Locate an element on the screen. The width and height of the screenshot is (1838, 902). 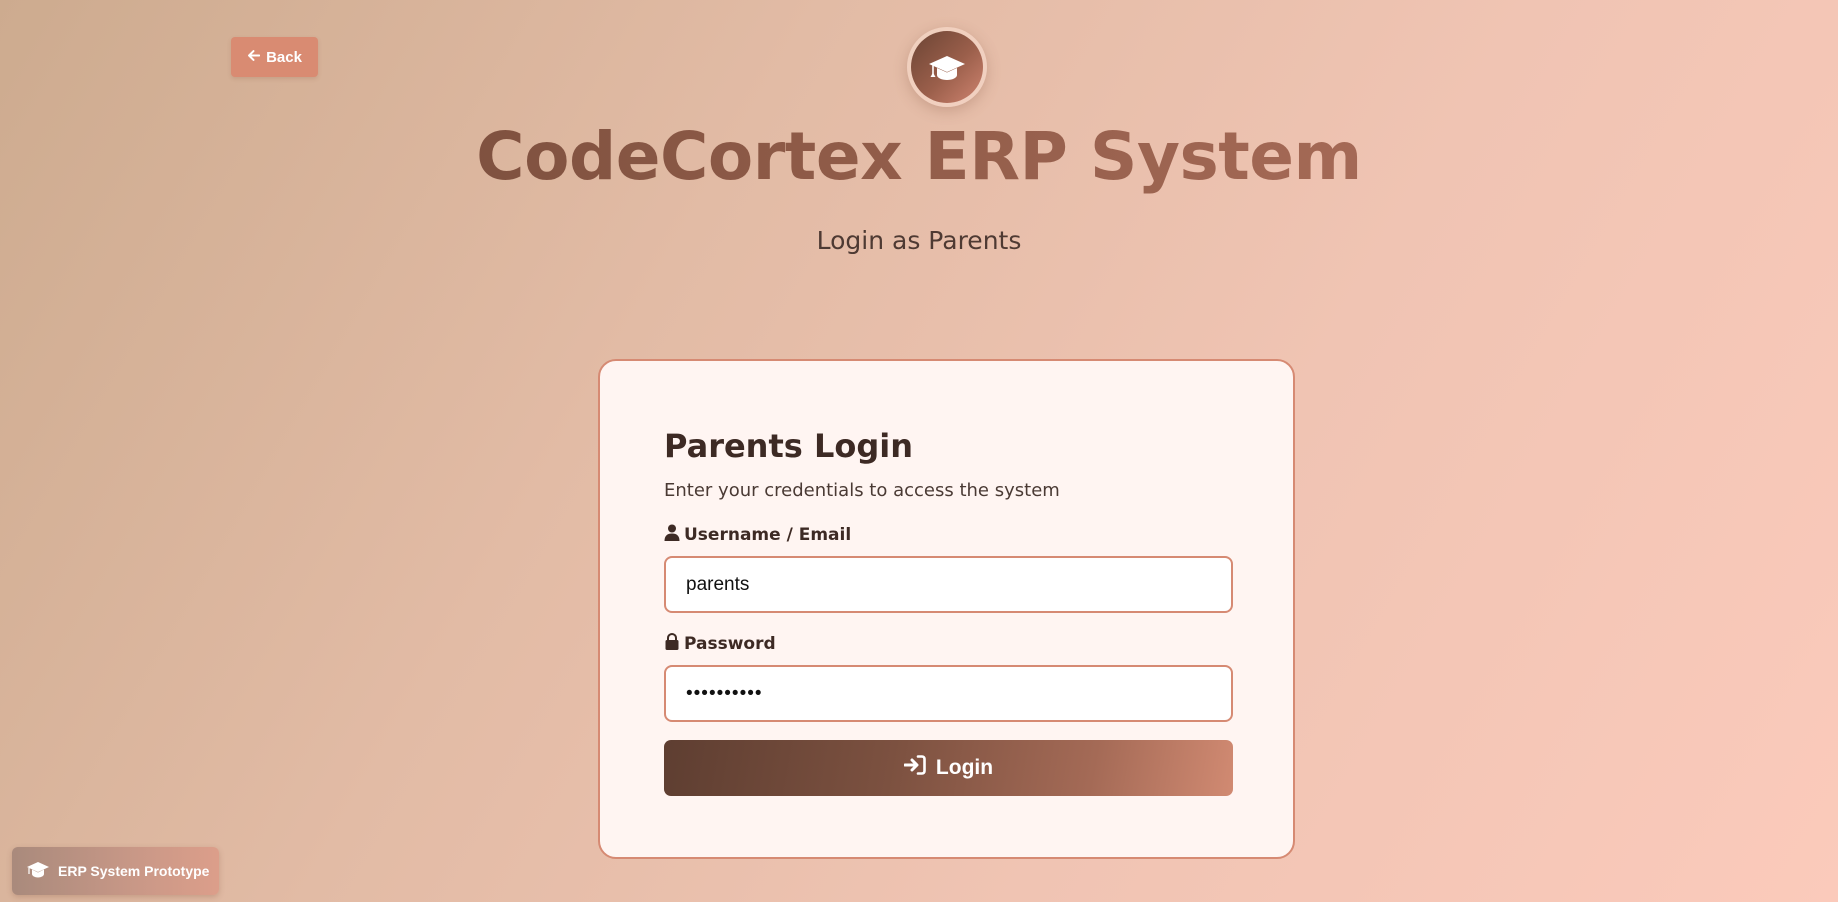
back-button: Back is located at coordinates (274, 57).